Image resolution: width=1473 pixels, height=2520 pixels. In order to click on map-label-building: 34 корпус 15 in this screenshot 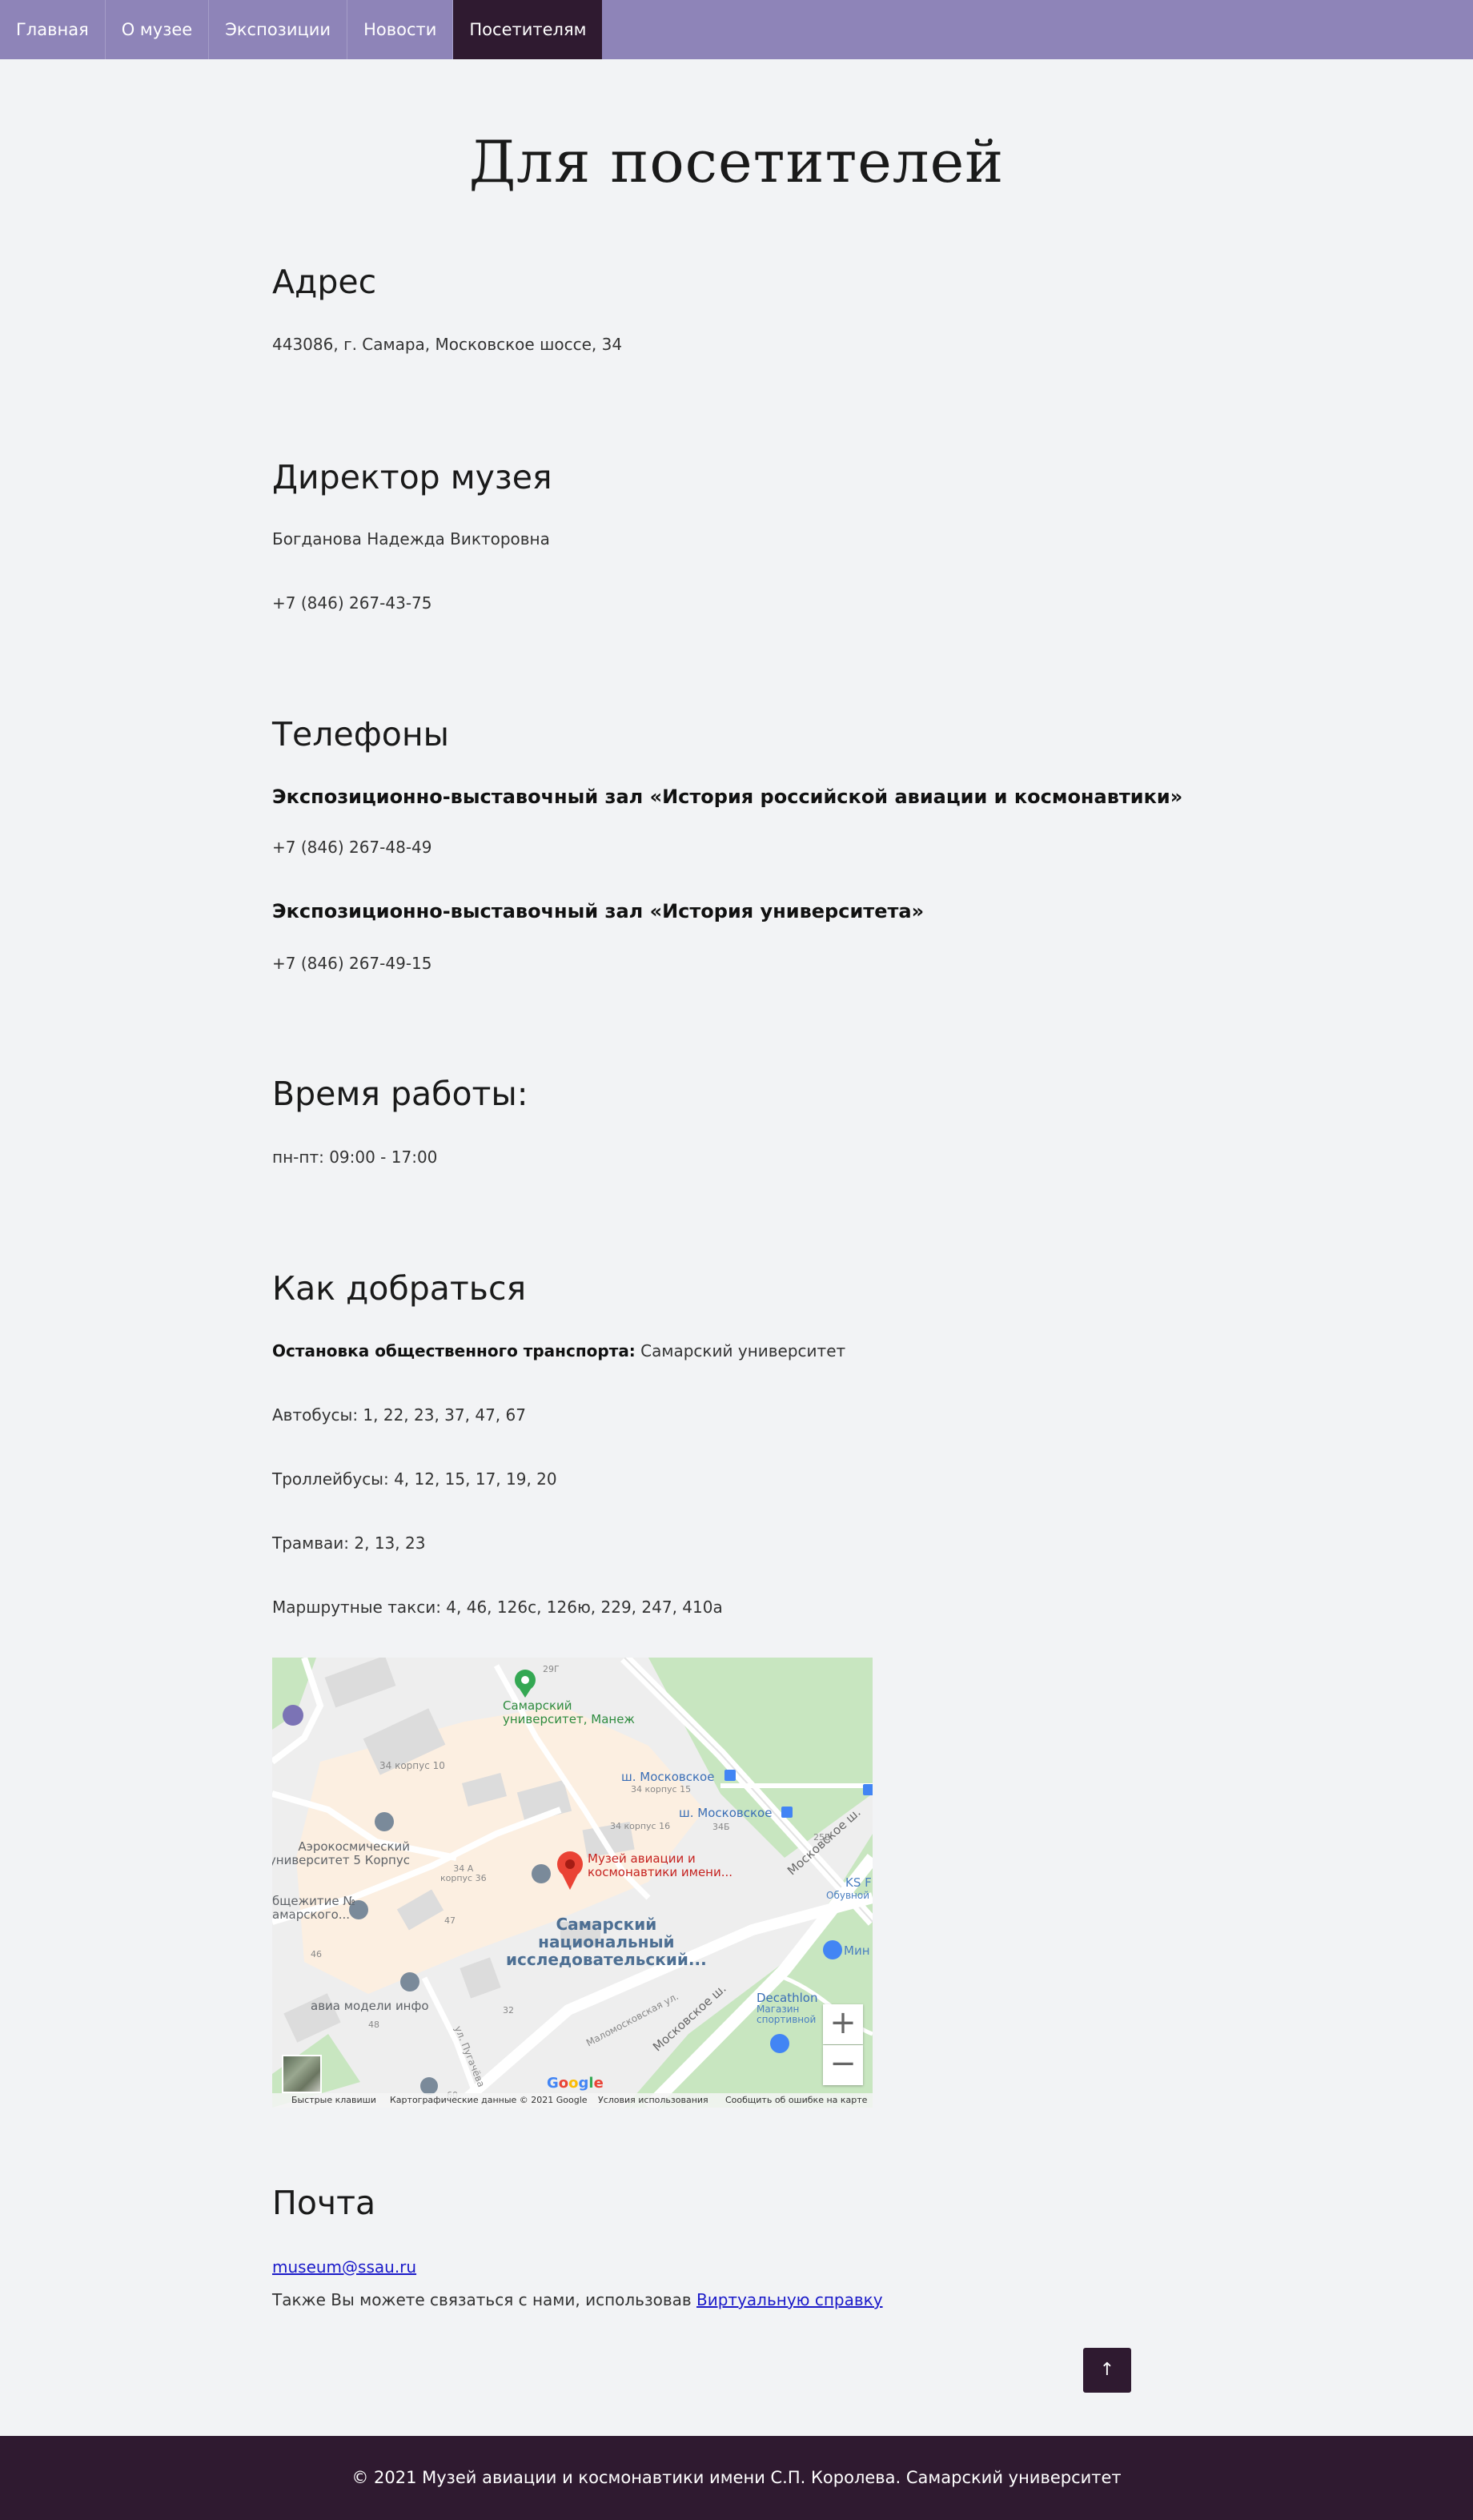, I will do `click(661, 1789)`.